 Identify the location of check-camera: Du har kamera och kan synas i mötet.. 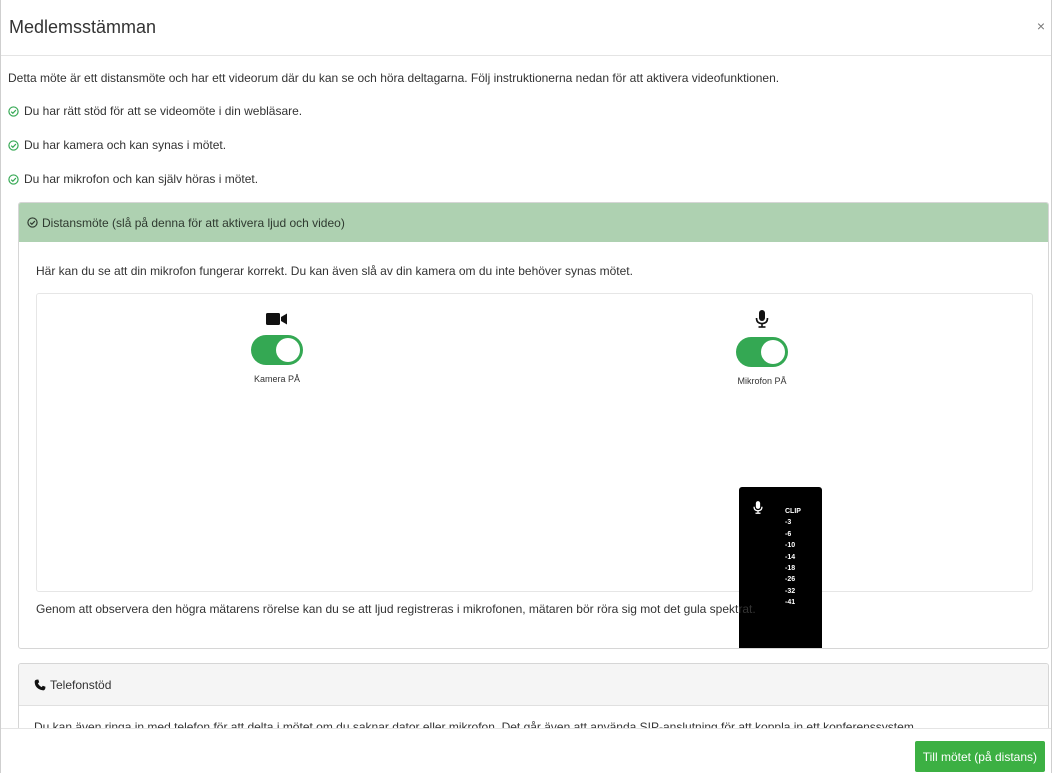
(117, 145).